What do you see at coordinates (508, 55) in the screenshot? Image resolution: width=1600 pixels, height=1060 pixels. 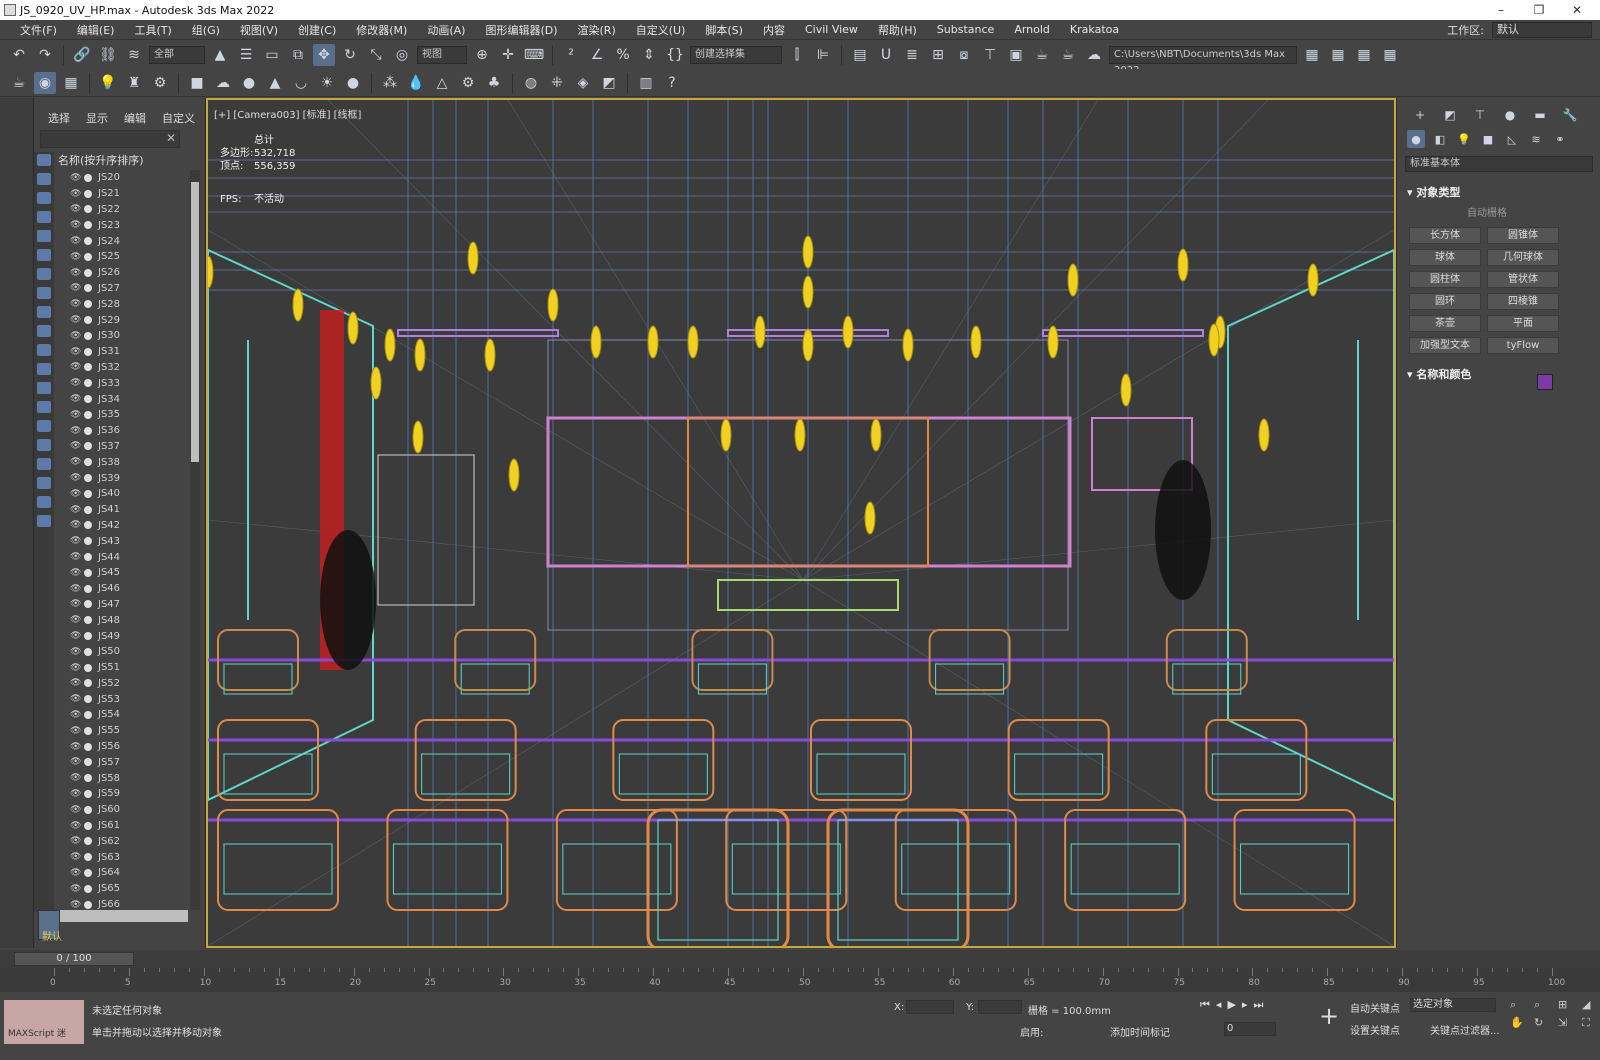 I see `select-manipulate-icon: ✛` at bounding box center [508, 55].